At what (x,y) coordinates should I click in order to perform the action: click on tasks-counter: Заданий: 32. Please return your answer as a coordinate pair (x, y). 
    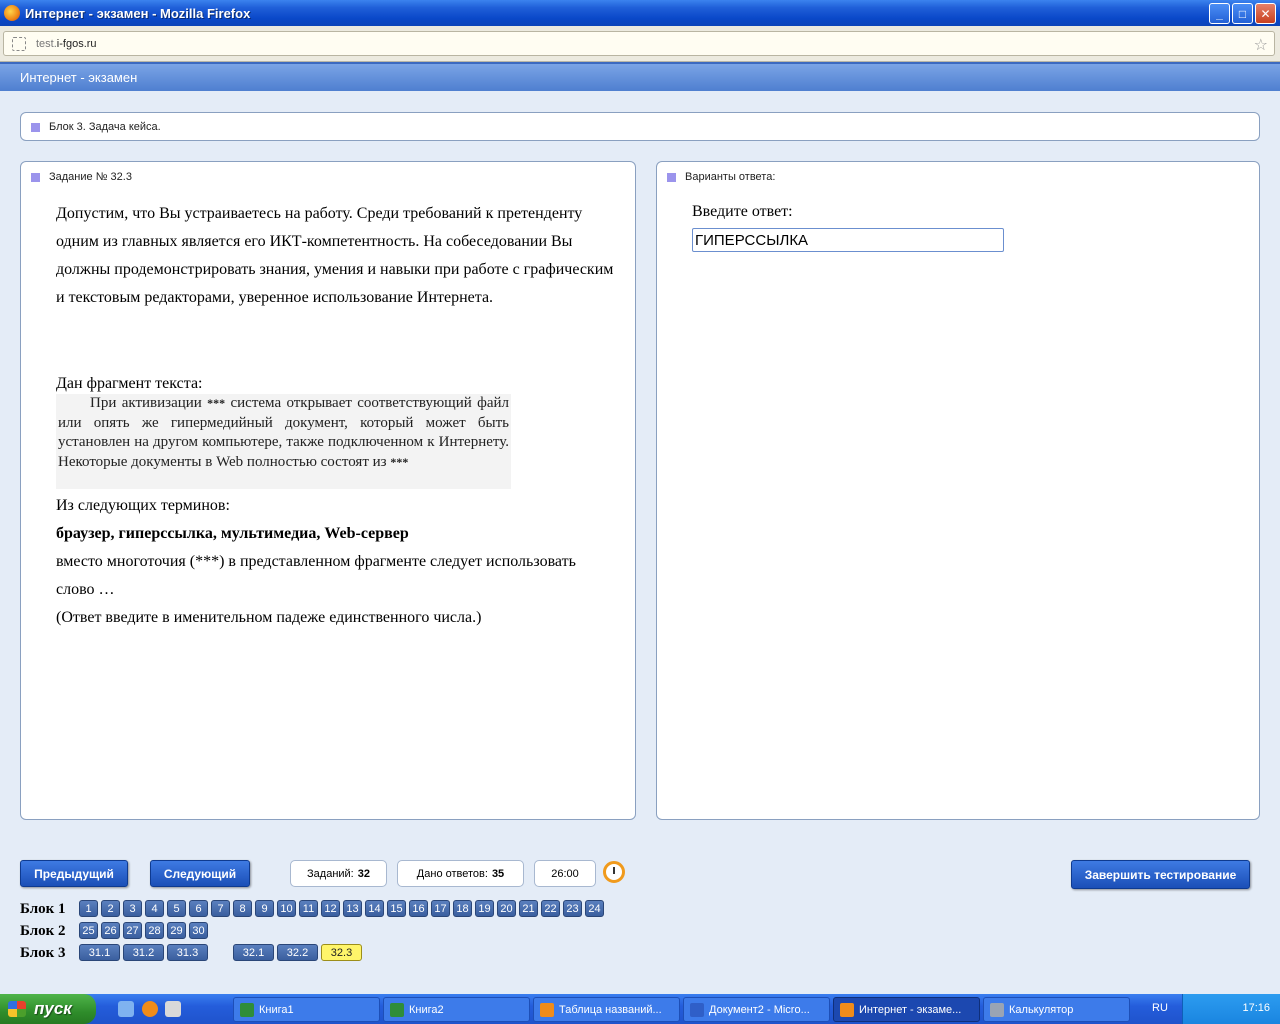
    Looking at the image, I should click on (338, 873).